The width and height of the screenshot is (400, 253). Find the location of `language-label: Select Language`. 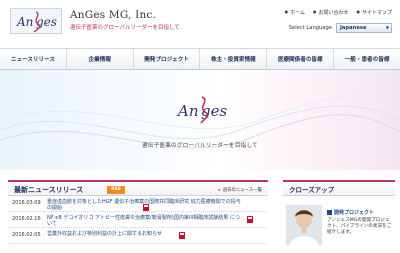

language-label: Select Language is located at coordinates (310, 28).